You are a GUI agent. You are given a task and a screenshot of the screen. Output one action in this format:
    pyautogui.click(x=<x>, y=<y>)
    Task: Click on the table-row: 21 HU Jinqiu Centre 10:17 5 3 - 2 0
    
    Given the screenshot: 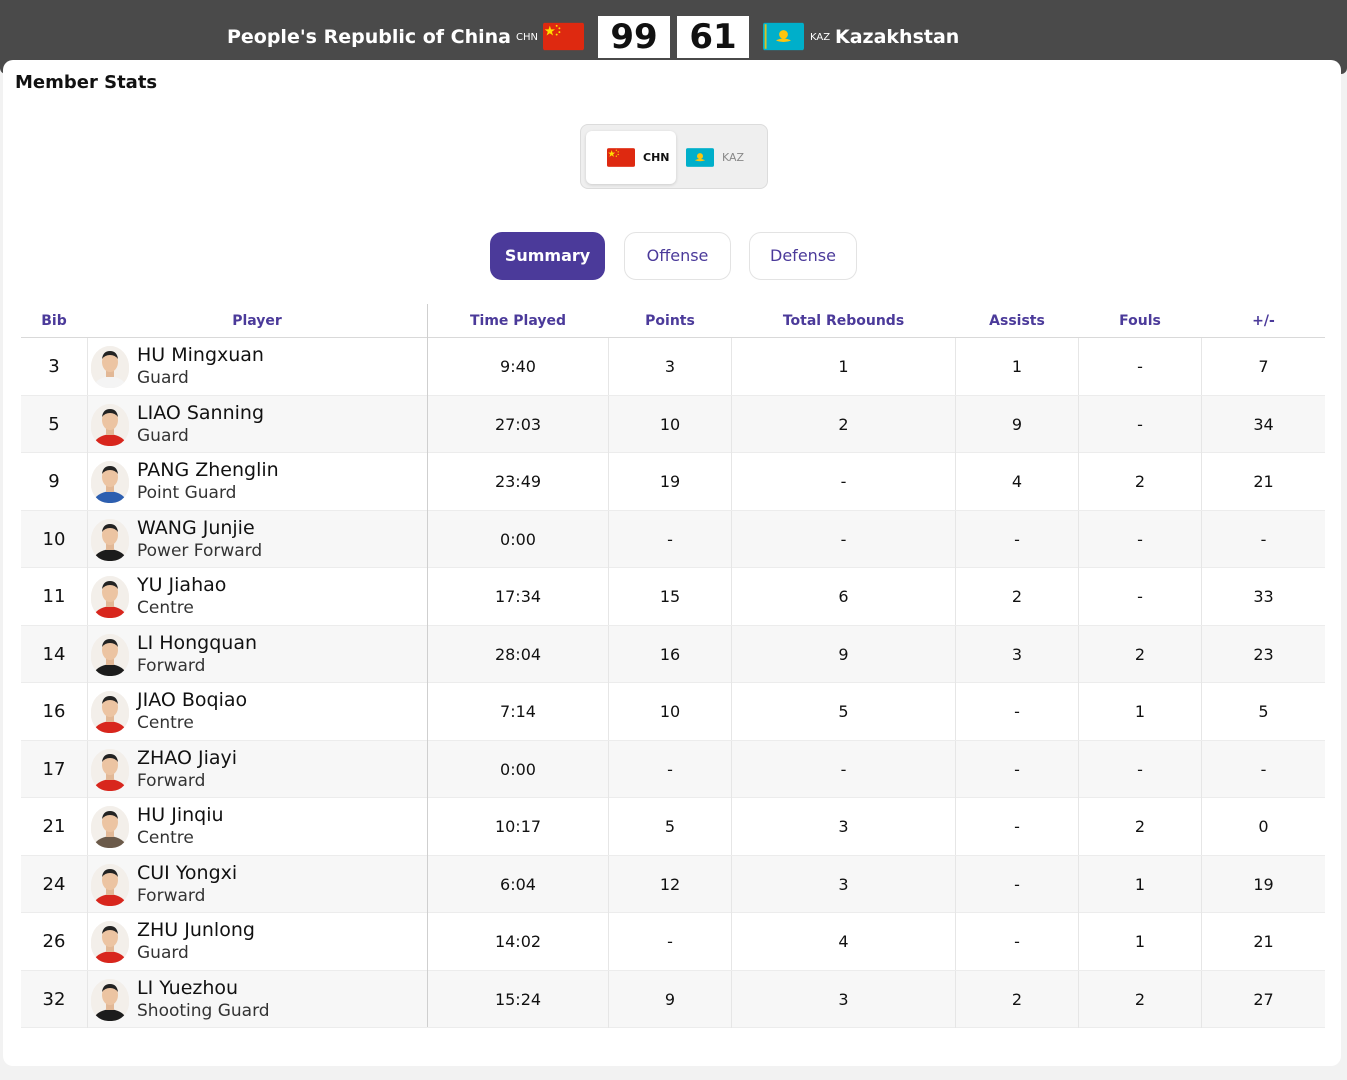 What is the action you would take?
    pyautogui.click(x=673, y=827)
    